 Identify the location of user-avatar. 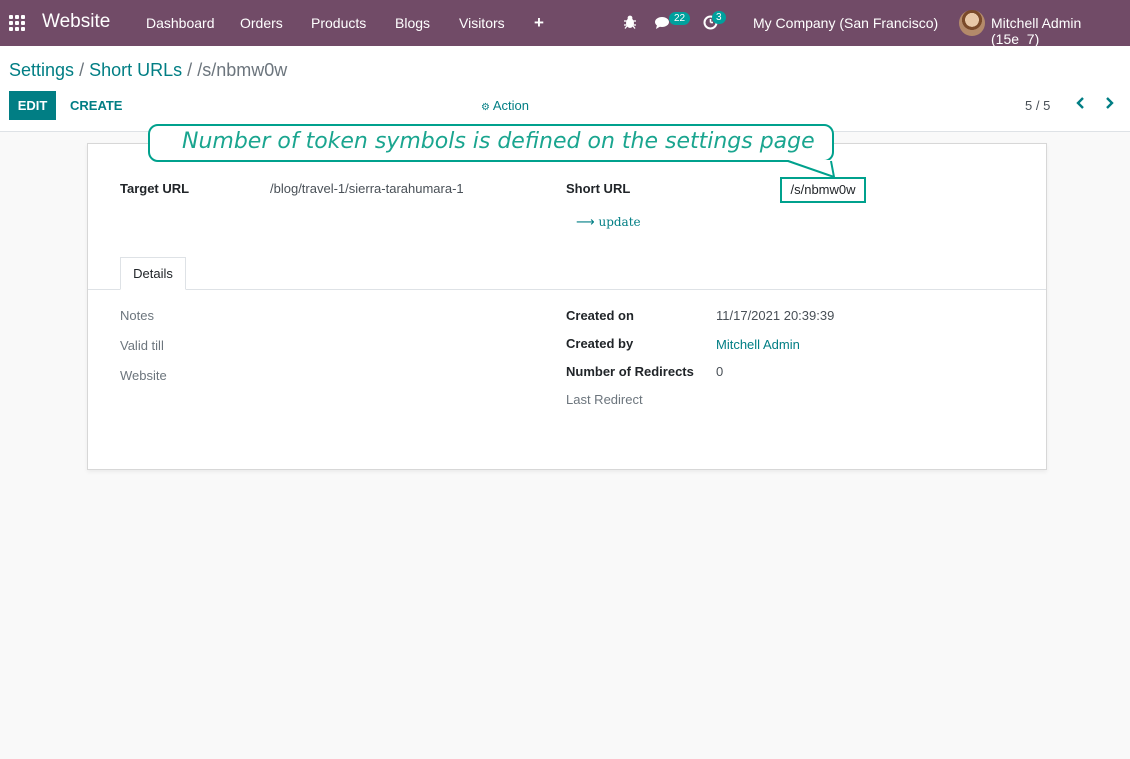
(972, 23).